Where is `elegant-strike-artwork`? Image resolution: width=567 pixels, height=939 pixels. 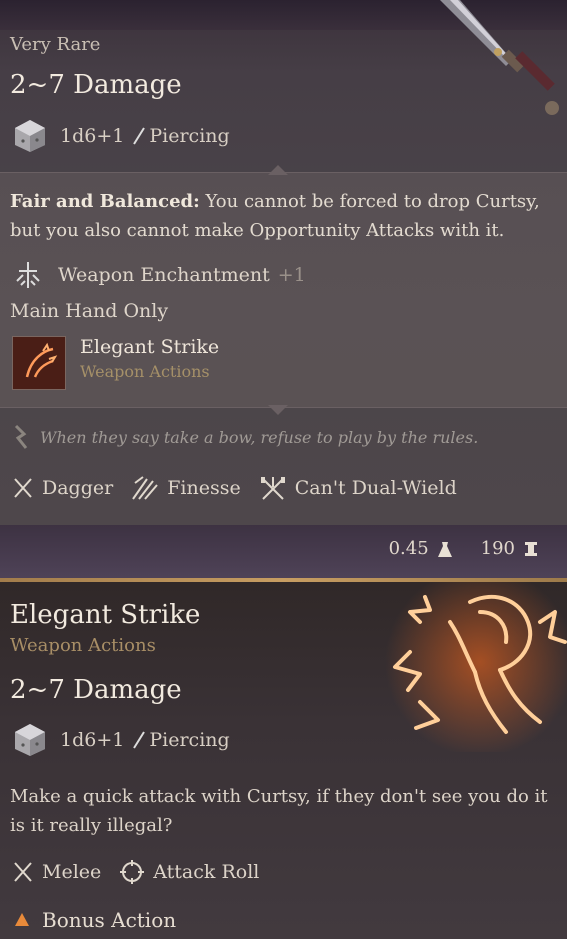
elegant-strike-artwork is located at coordinates (476, 667).